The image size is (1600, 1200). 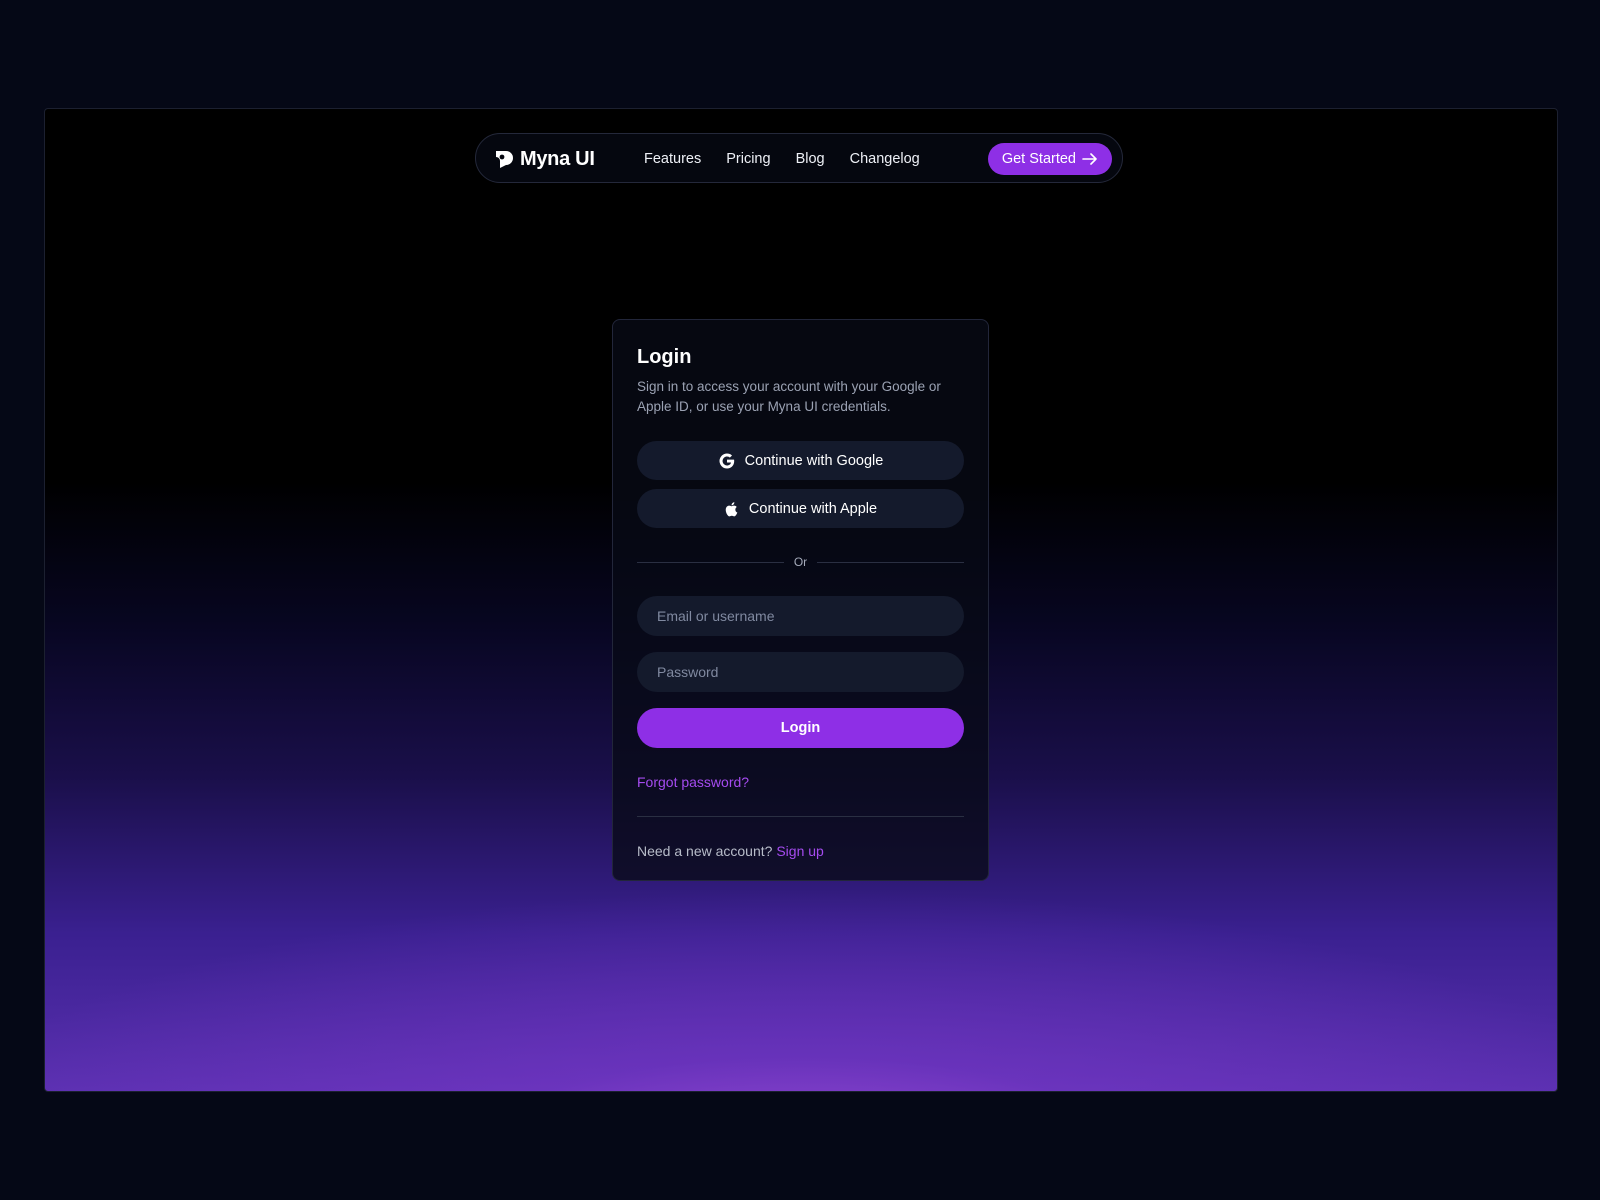 I want to click on or-divider: Or, so click(x=800, y=562).